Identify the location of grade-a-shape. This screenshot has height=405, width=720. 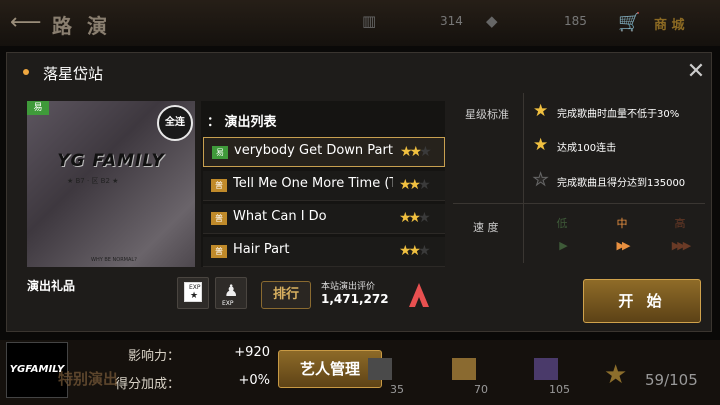
(419, 295).